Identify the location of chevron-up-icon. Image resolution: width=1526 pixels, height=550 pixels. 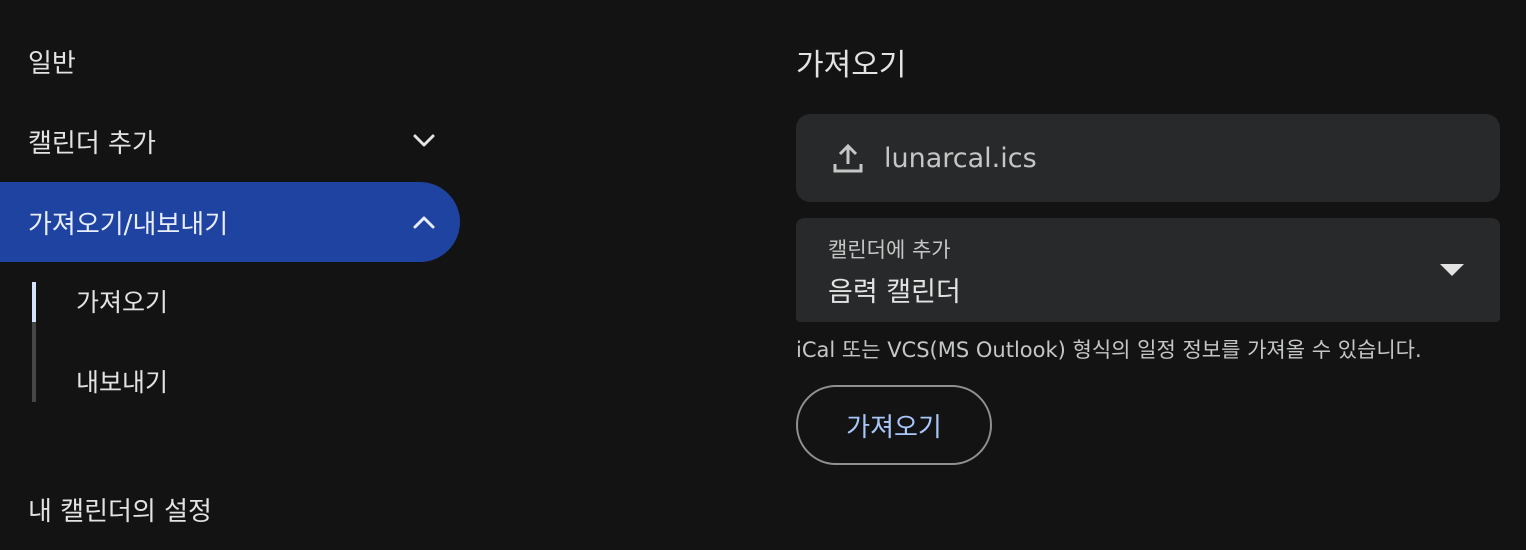
(424, 222).